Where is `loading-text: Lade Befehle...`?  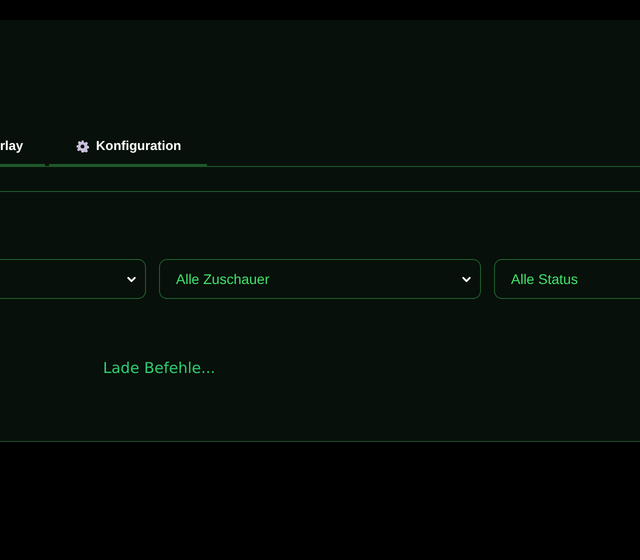
loading-text: Lade Befehle... is located at coordinates (159, 368).